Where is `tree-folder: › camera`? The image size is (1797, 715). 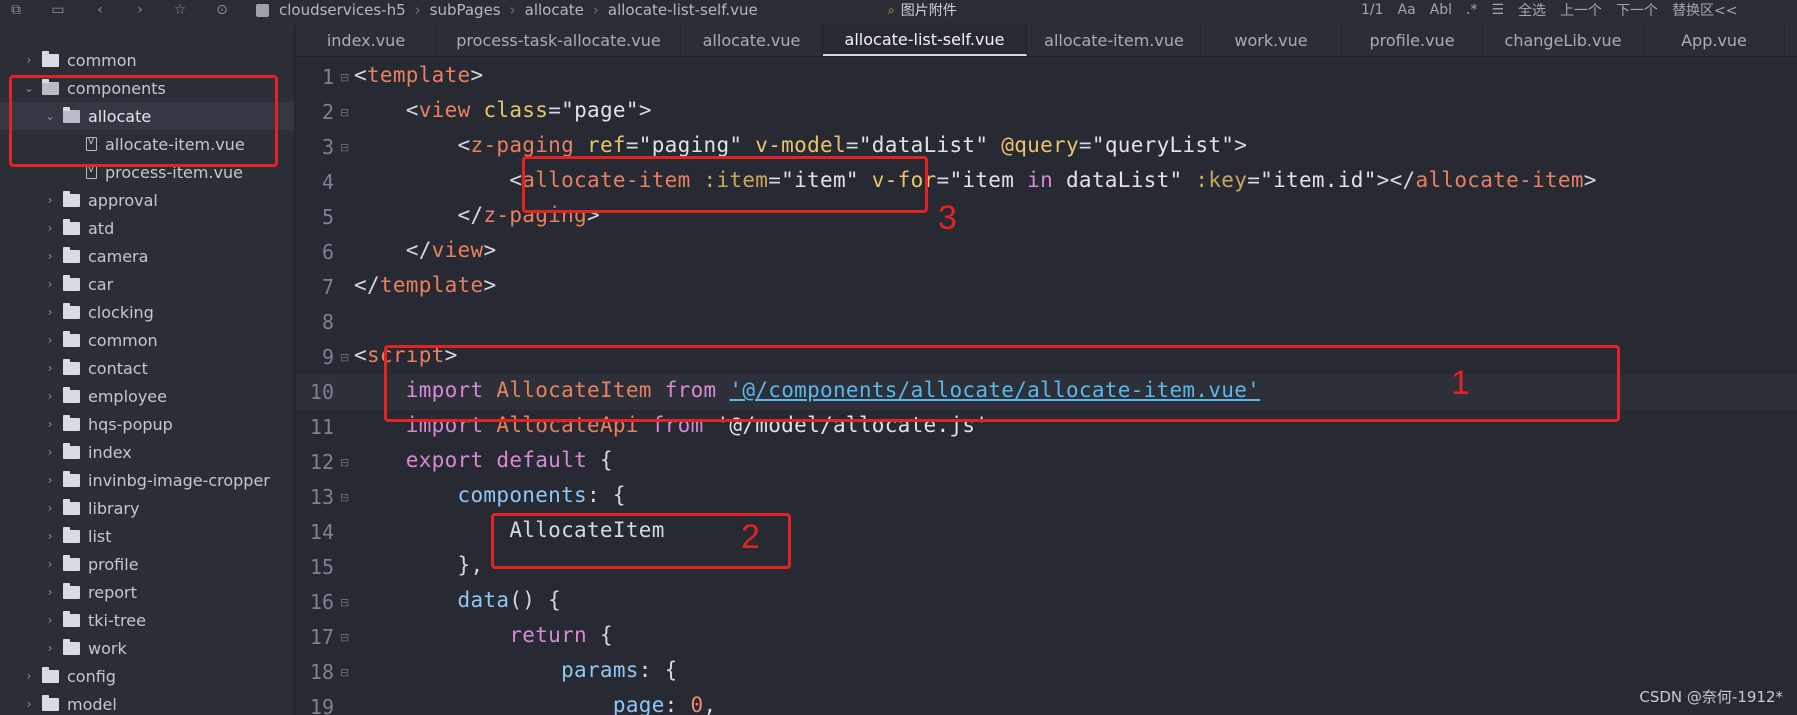
tree-folder: › camera is located at coordinates (147, 256).